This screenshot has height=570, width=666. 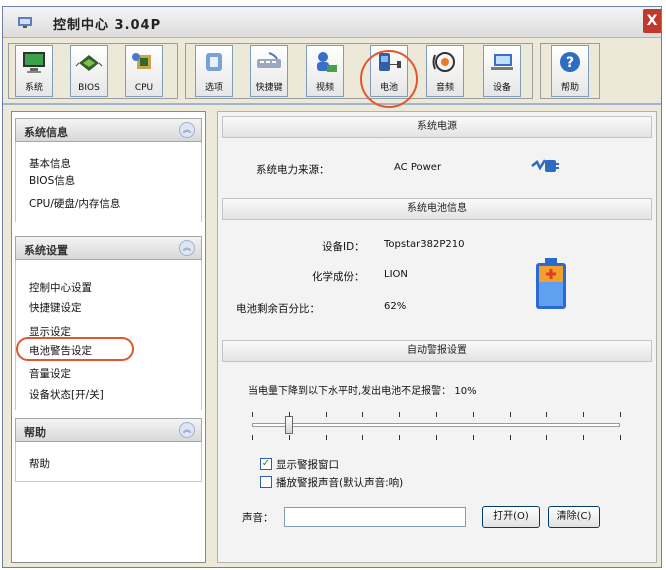 What do you see at coordinates (25, 22) in the screenshot?
I see `app-icon` at bounding box center [25, 22].